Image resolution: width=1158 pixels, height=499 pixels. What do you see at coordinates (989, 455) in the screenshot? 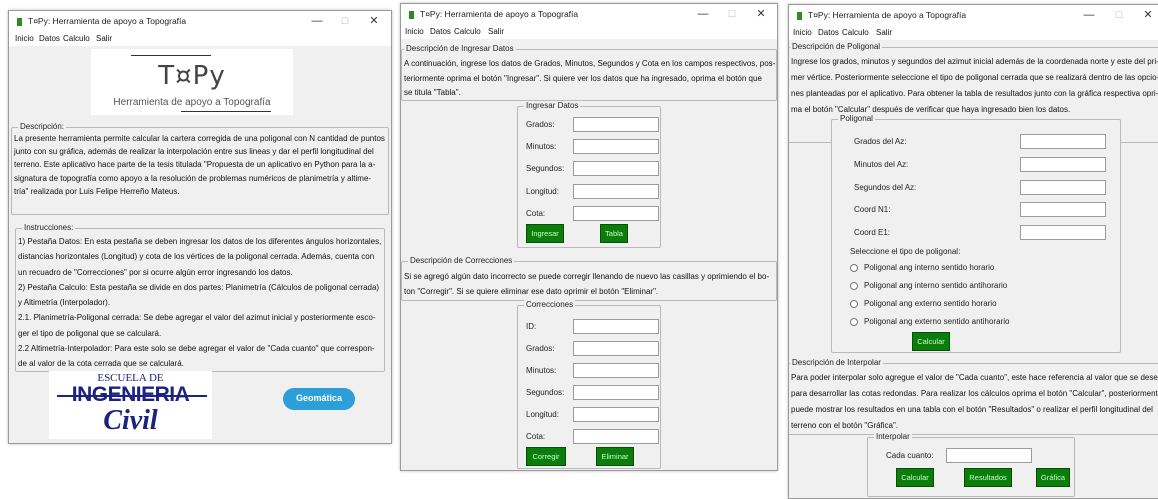
I see `cada-cuanto-input` at bounding box center [989, 455].